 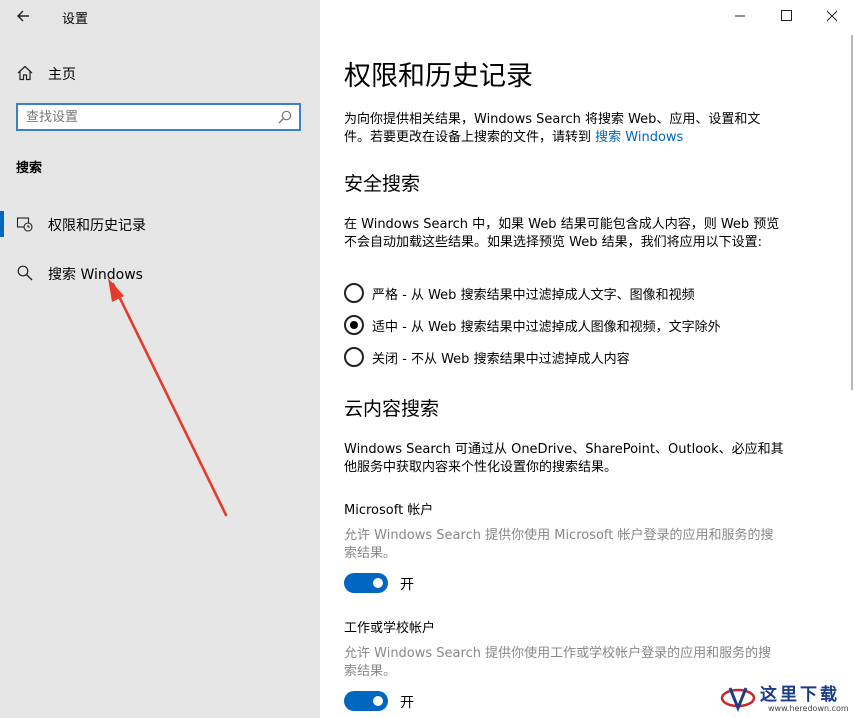 What do you see at coordinates (392, 409) in the screenshot?
I see `cloud-search-heading: 云内容搜索` at bounding box center [392, 409].